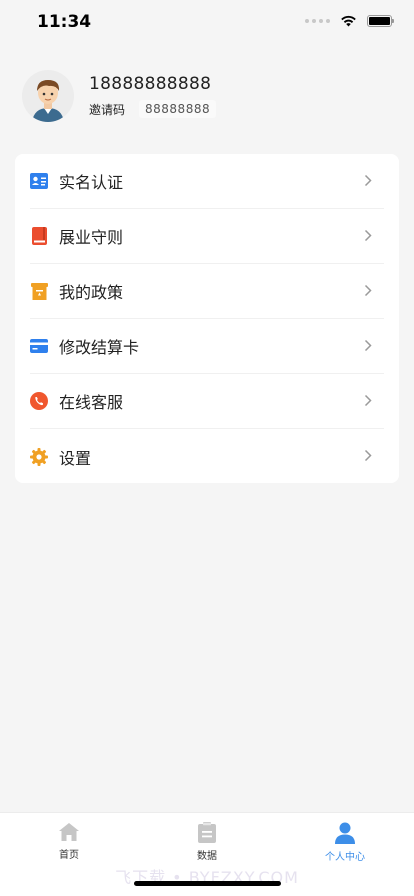  I want to click on phone-number: 18888888888, so click(150, 84).